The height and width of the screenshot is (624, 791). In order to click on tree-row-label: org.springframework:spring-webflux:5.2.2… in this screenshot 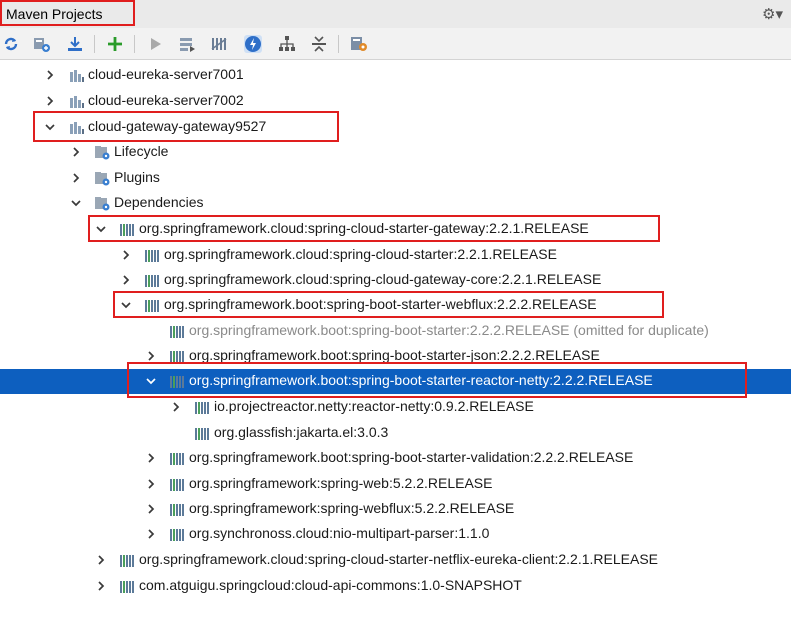, I will do `click(352, 508)`.